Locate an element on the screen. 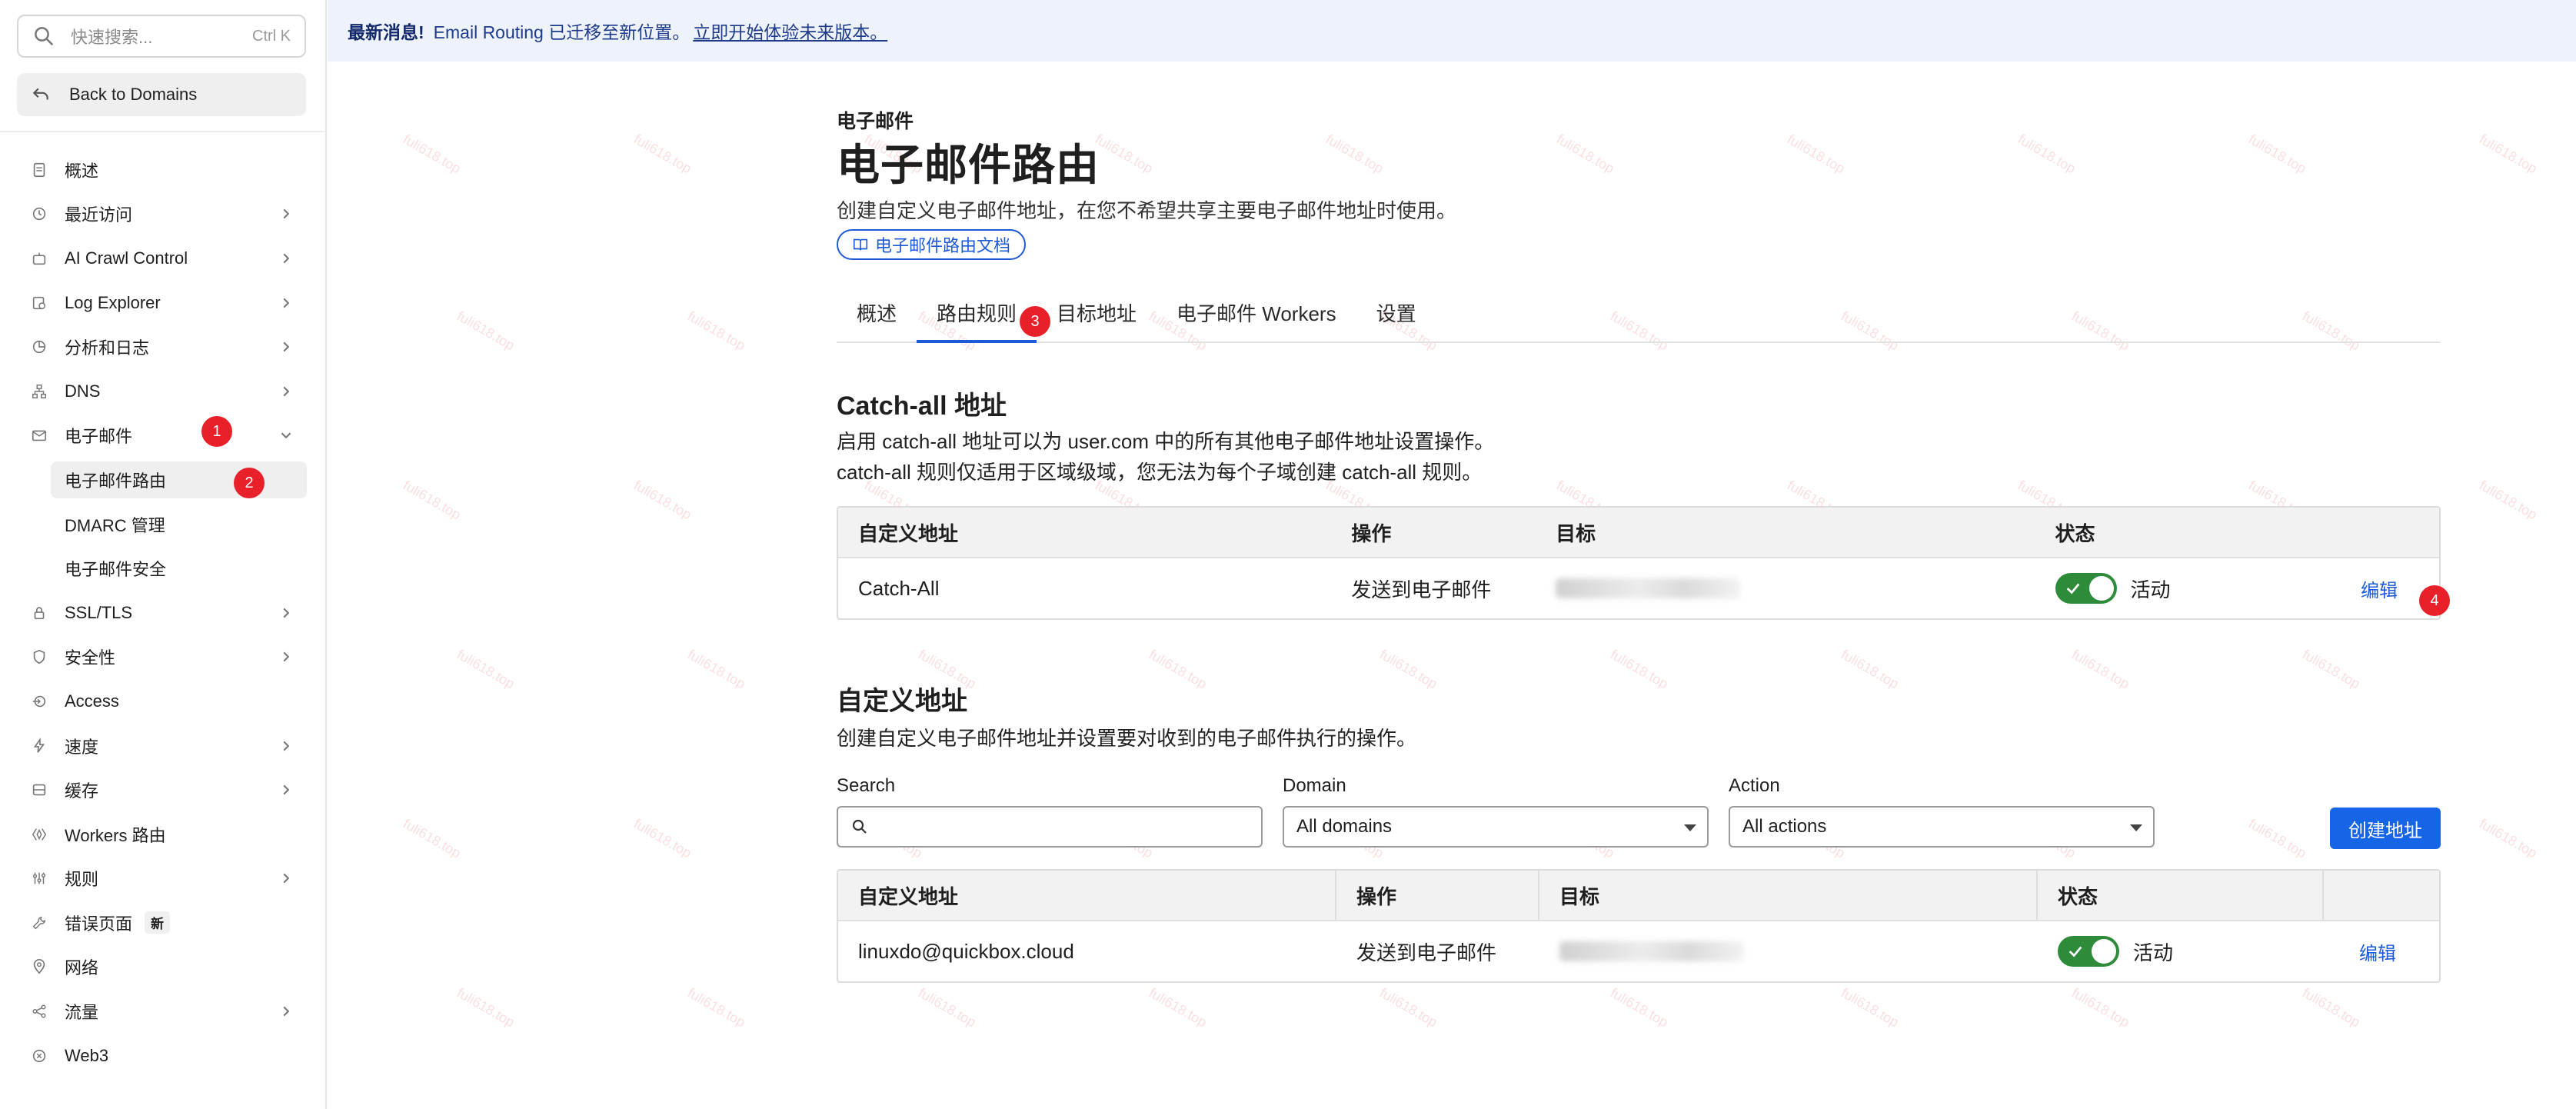 This screenshot has height=1109, width=2576. sidebar-item-email-routing: 电子邮件路由 is located at coordinates (163, 480).